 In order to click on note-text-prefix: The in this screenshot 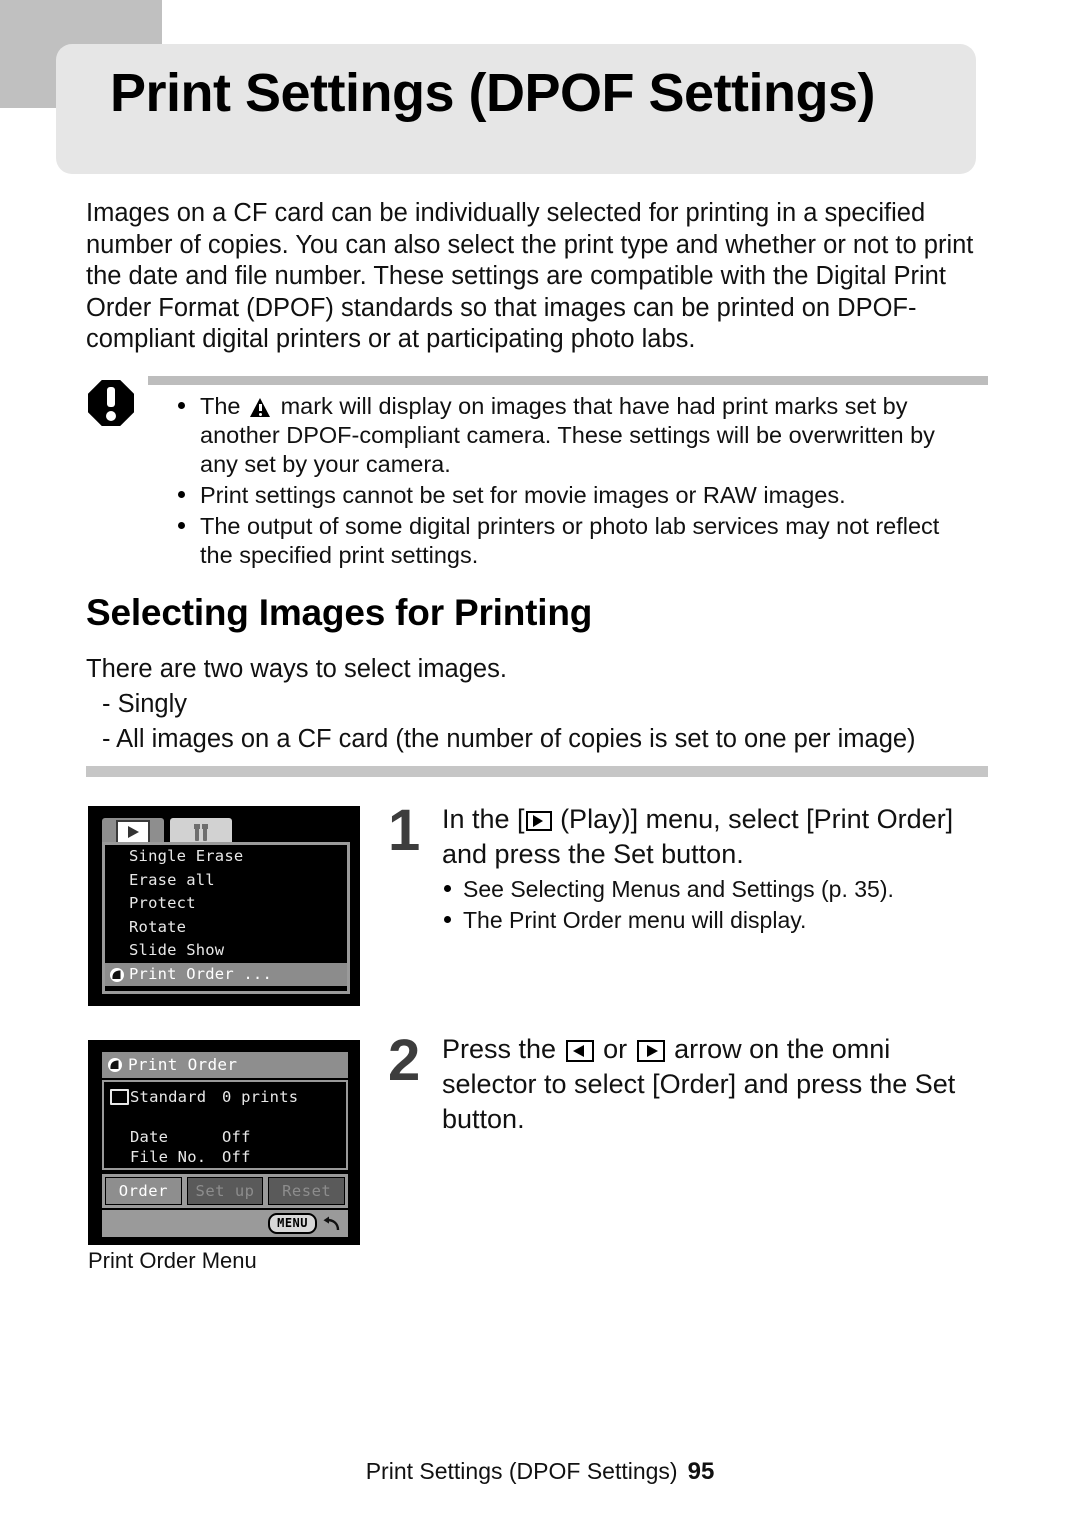, I will do `click(220, 406)`.